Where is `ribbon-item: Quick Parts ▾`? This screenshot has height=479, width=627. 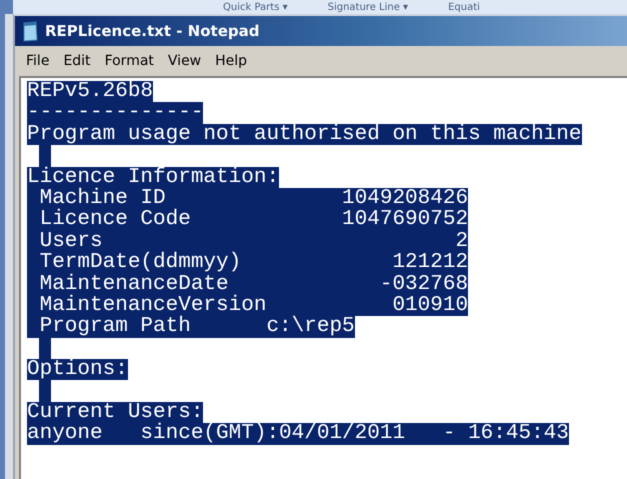 ribbon-item: Quick Parts ▾ is located at coordinates (255, 7).